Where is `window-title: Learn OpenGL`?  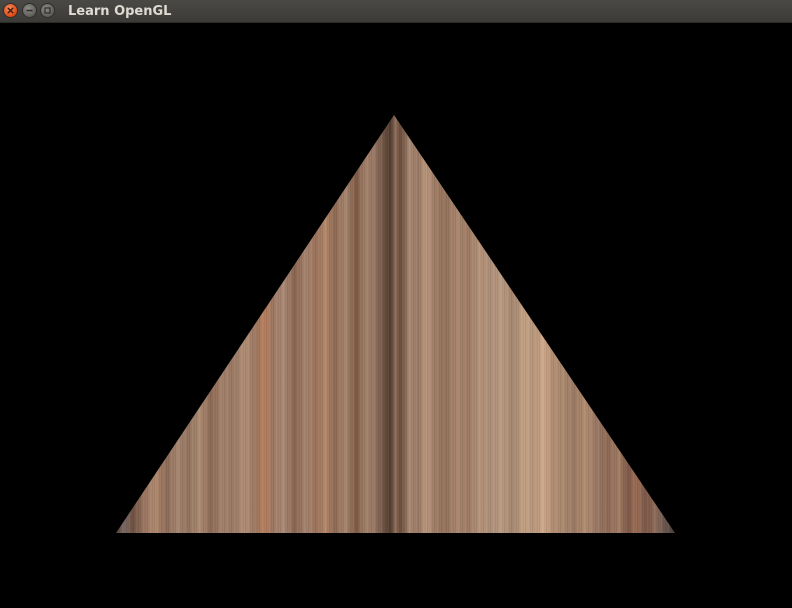 window-title: Learn OpenGL is located at coordinates (120, 11).